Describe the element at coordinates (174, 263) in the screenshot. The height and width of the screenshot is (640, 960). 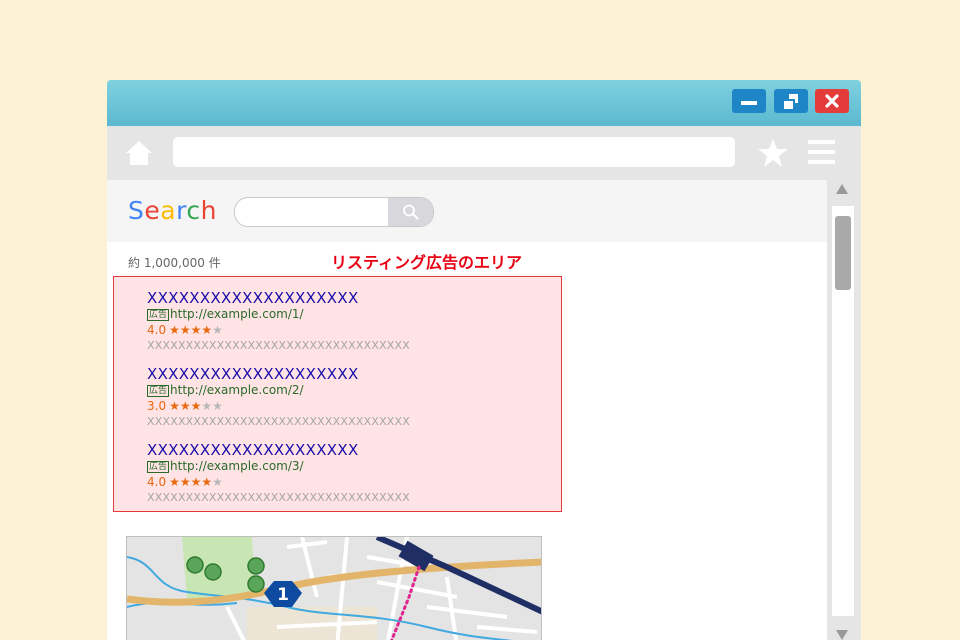
I see `result-count: 約 1,000,000 件` at that location.